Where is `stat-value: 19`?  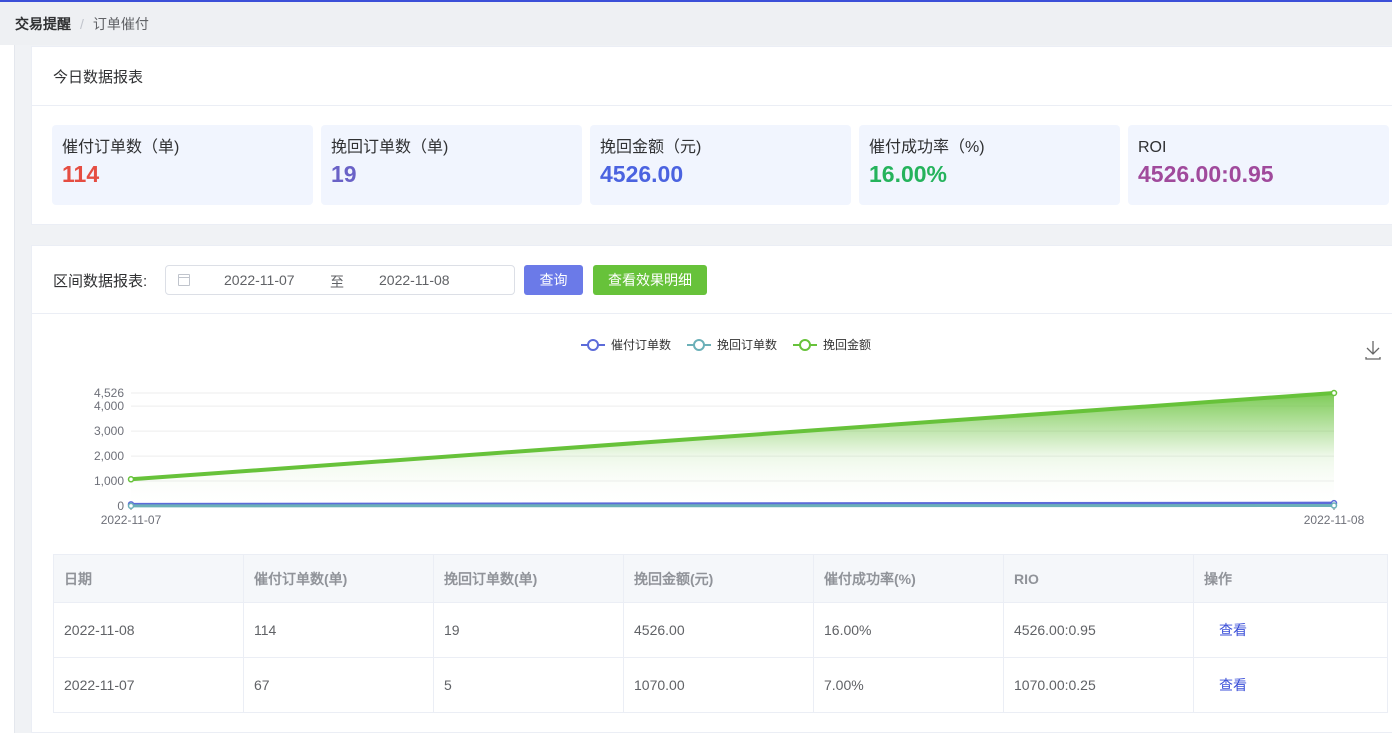
stat-value: 19 is located at coordinates (344, 174).